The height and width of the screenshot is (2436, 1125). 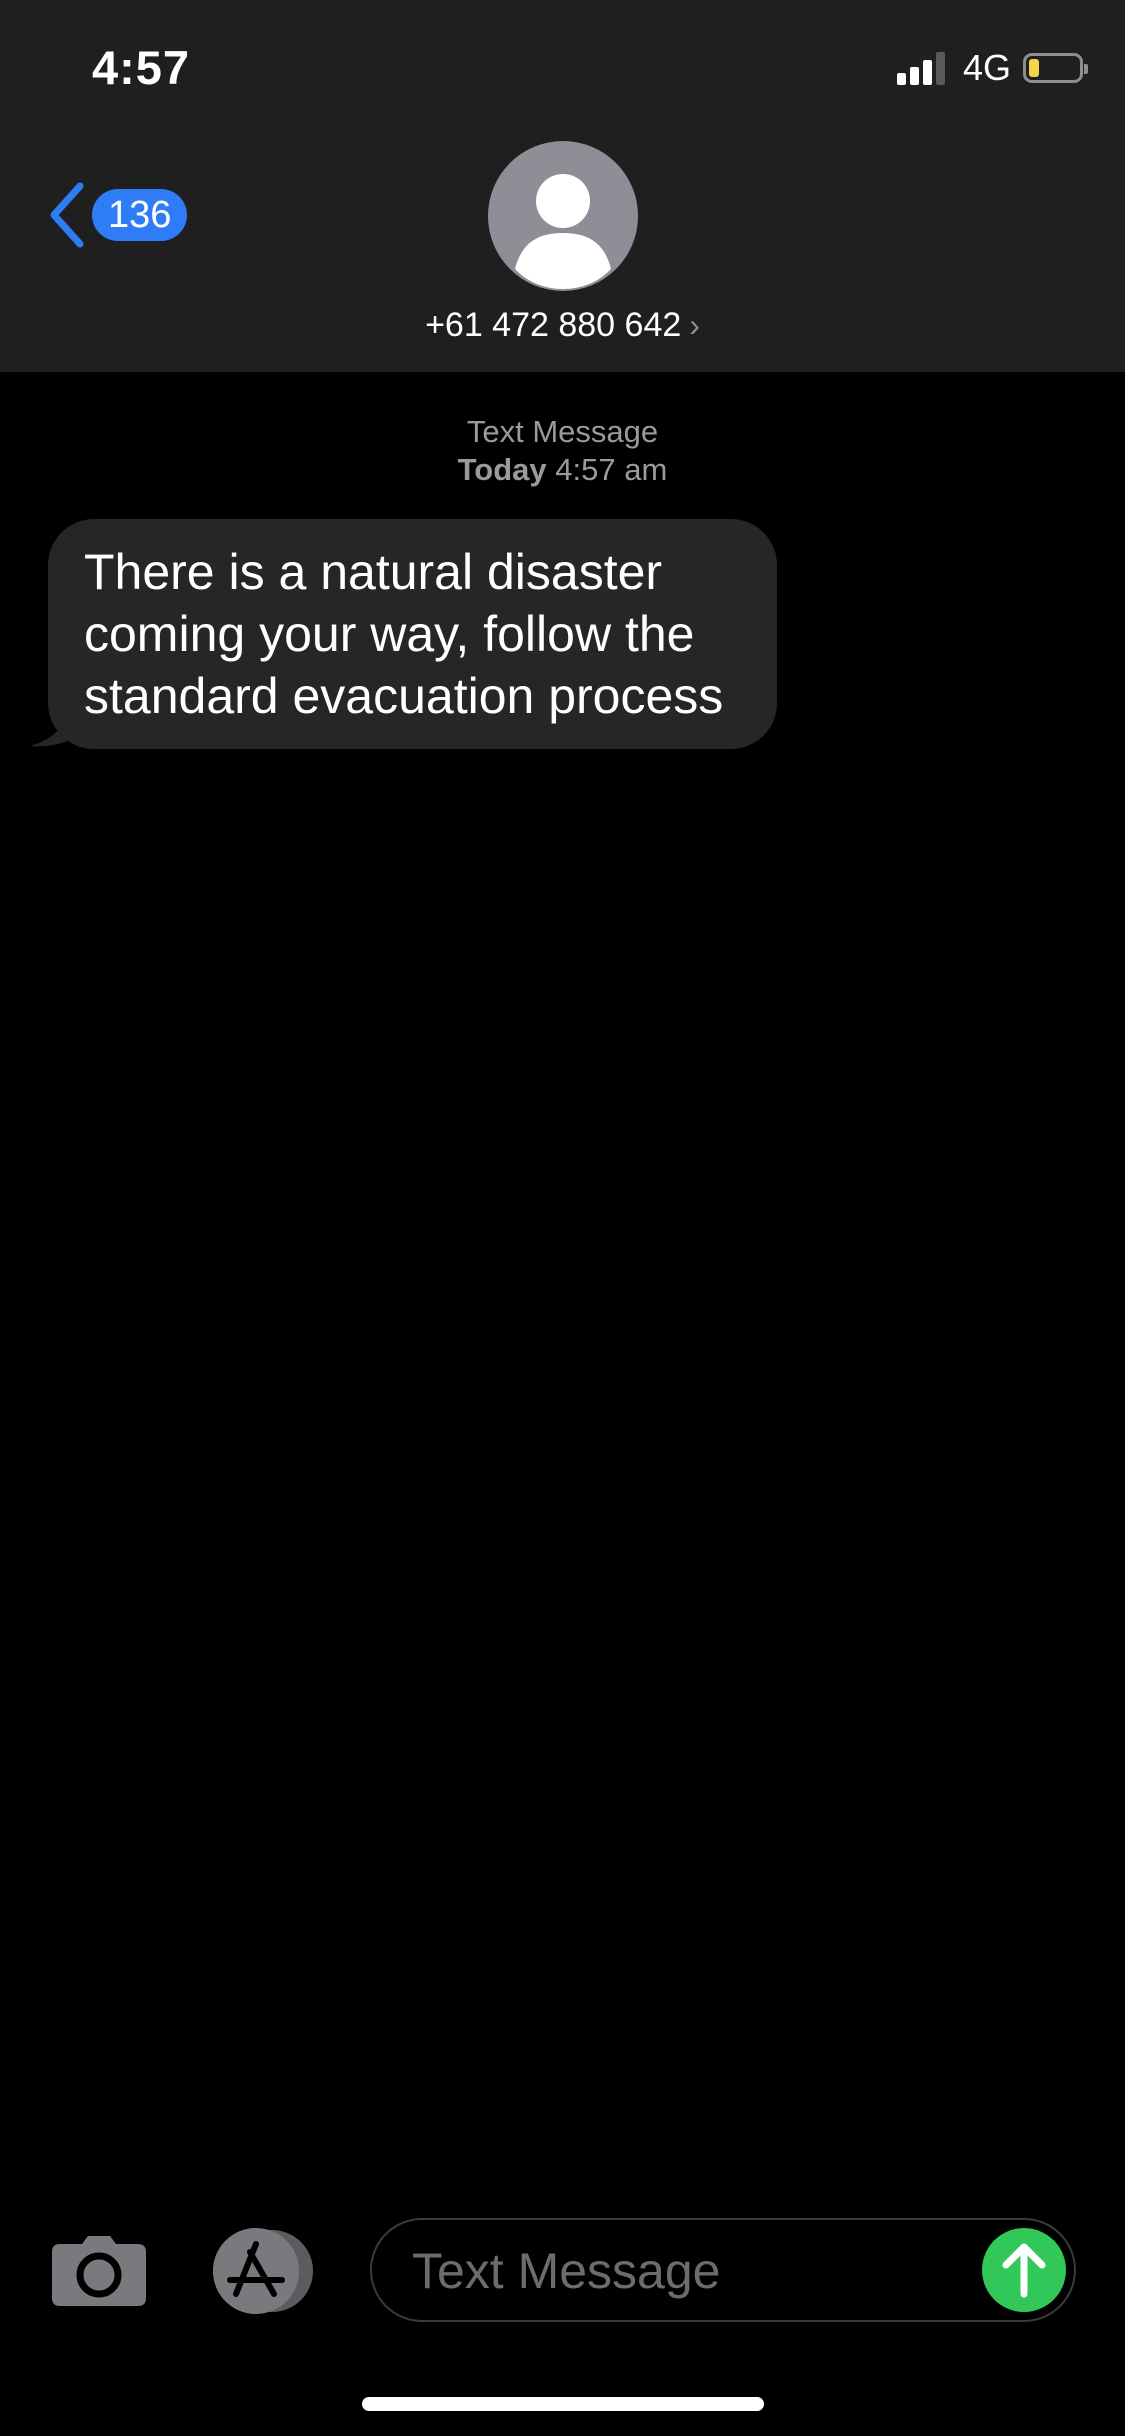 I want to click on message-timestamp: Today 4:57 am, so click(x=562, y=470).